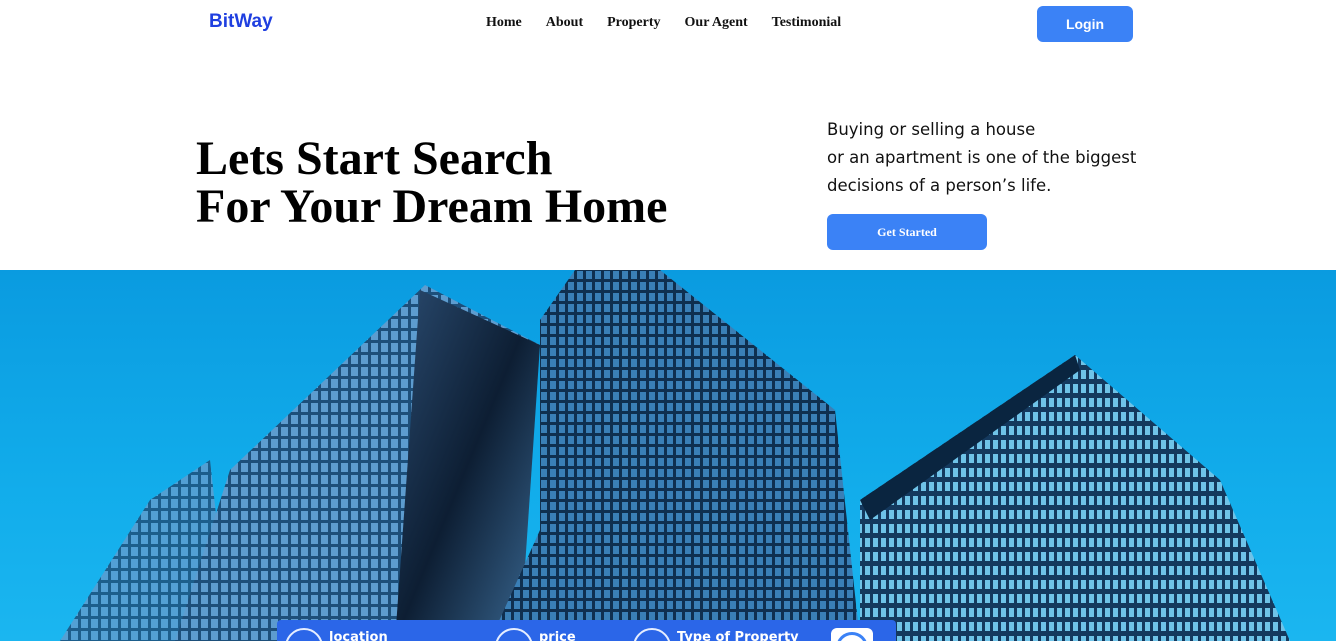 This screenshot has width=1336, height=641. What do you see at coordinates (716, 23) in the screenshot?
I see `nav-link-our-agent: Our Agent` at bounding box center [716, 23].